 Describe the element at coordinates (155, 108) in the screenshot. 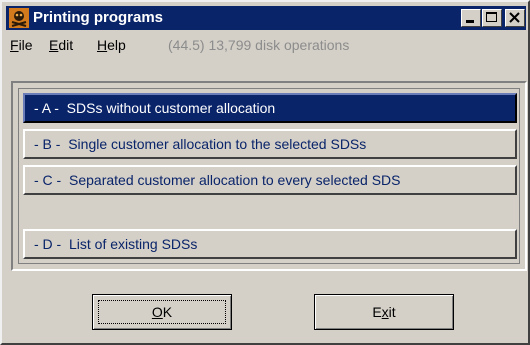

I see `option-a-label: - A - SDSs without customer allocation` at that location.